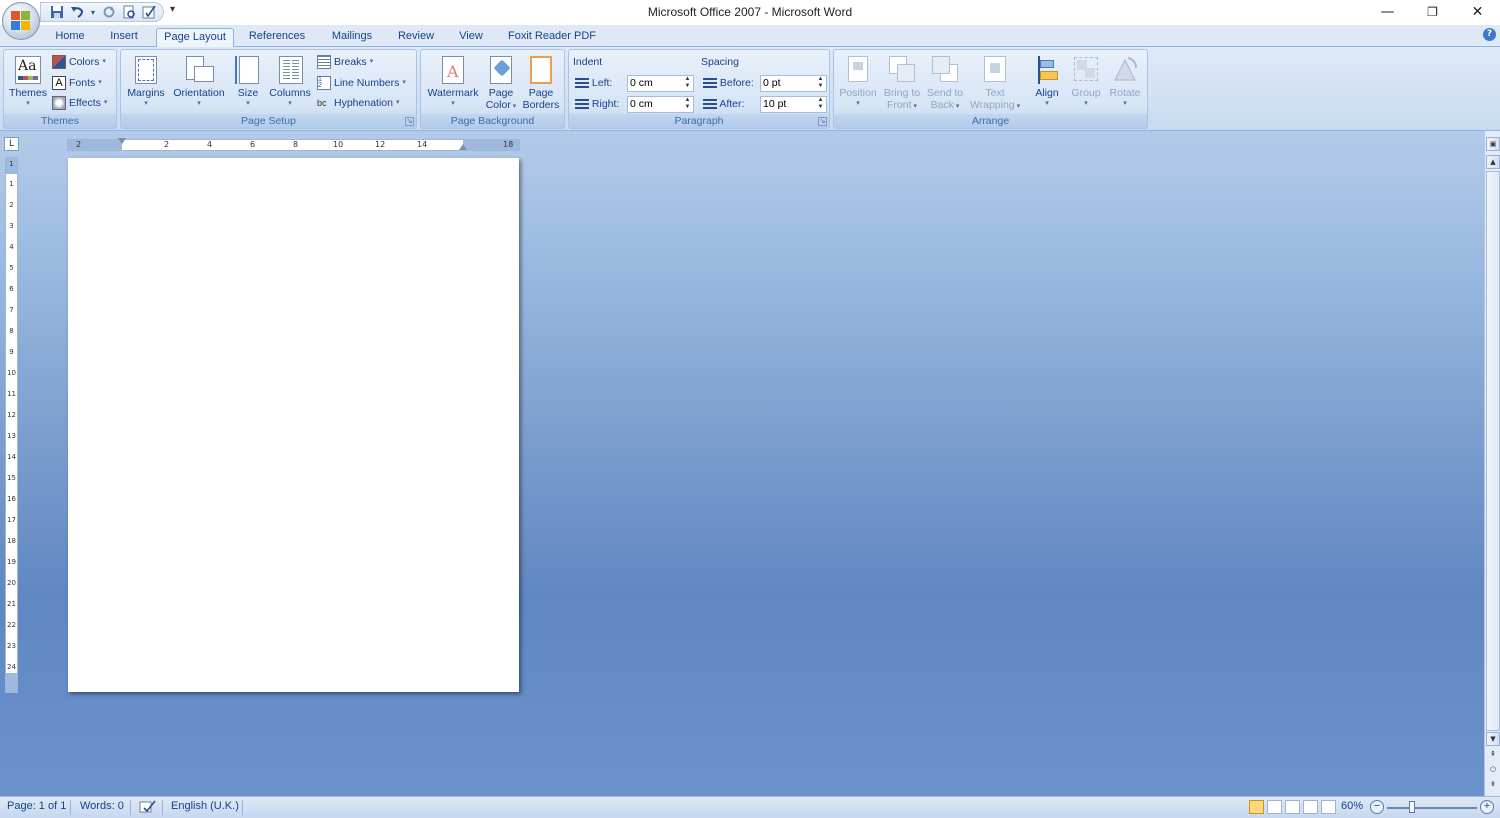  What do you see at coordinates (1274, 807) in the screenshot?
I see `full-screen-reading-view-icon` at bounding box center [1274, 807].